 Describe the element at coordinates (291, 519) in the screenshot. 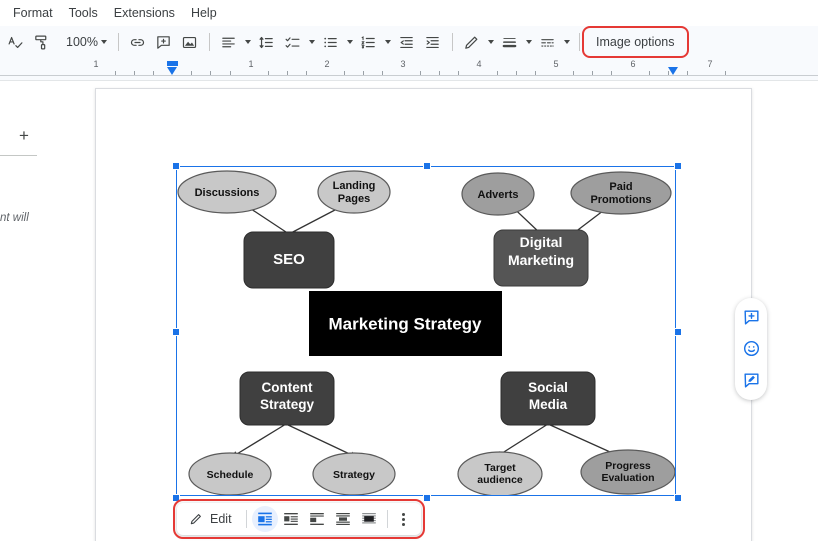

I see `wrap-text-icon` at that location.